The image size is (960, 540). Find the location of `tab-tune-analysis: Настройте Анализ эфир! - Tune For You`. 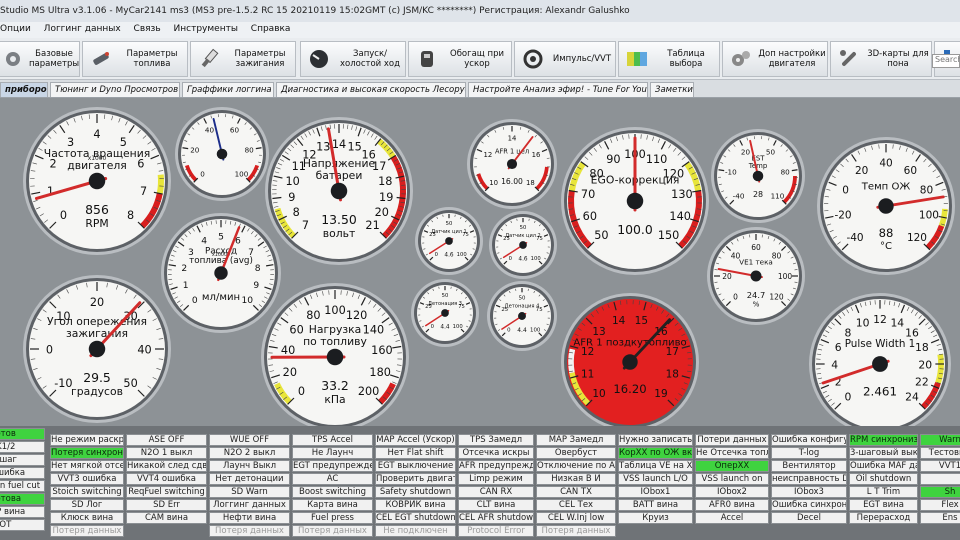

tab-tune-analysis: Настройте Анализ эфир! - Tune For You is located at coordinates (558, 89).